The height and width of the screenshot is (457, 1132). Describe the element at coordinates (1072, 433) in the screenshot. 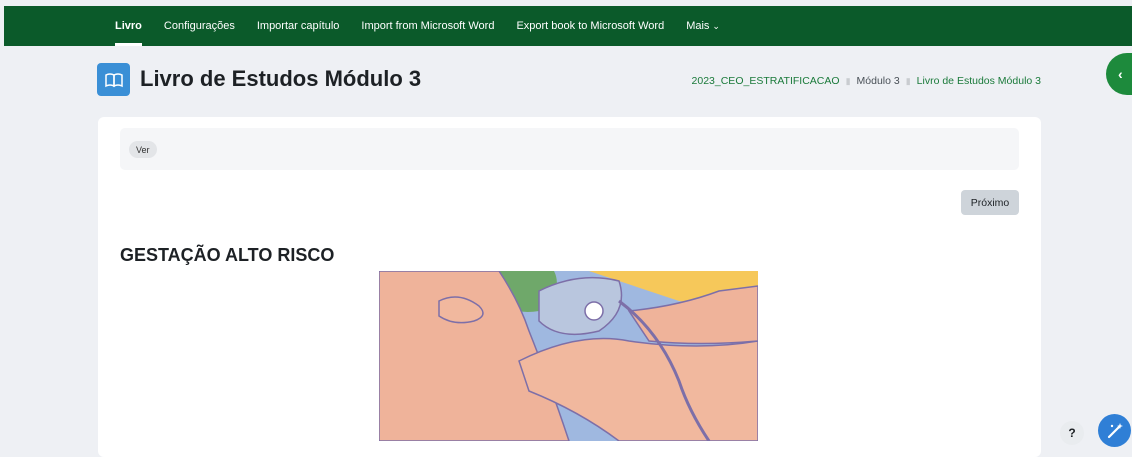

I see `help-button: ?` at that location.